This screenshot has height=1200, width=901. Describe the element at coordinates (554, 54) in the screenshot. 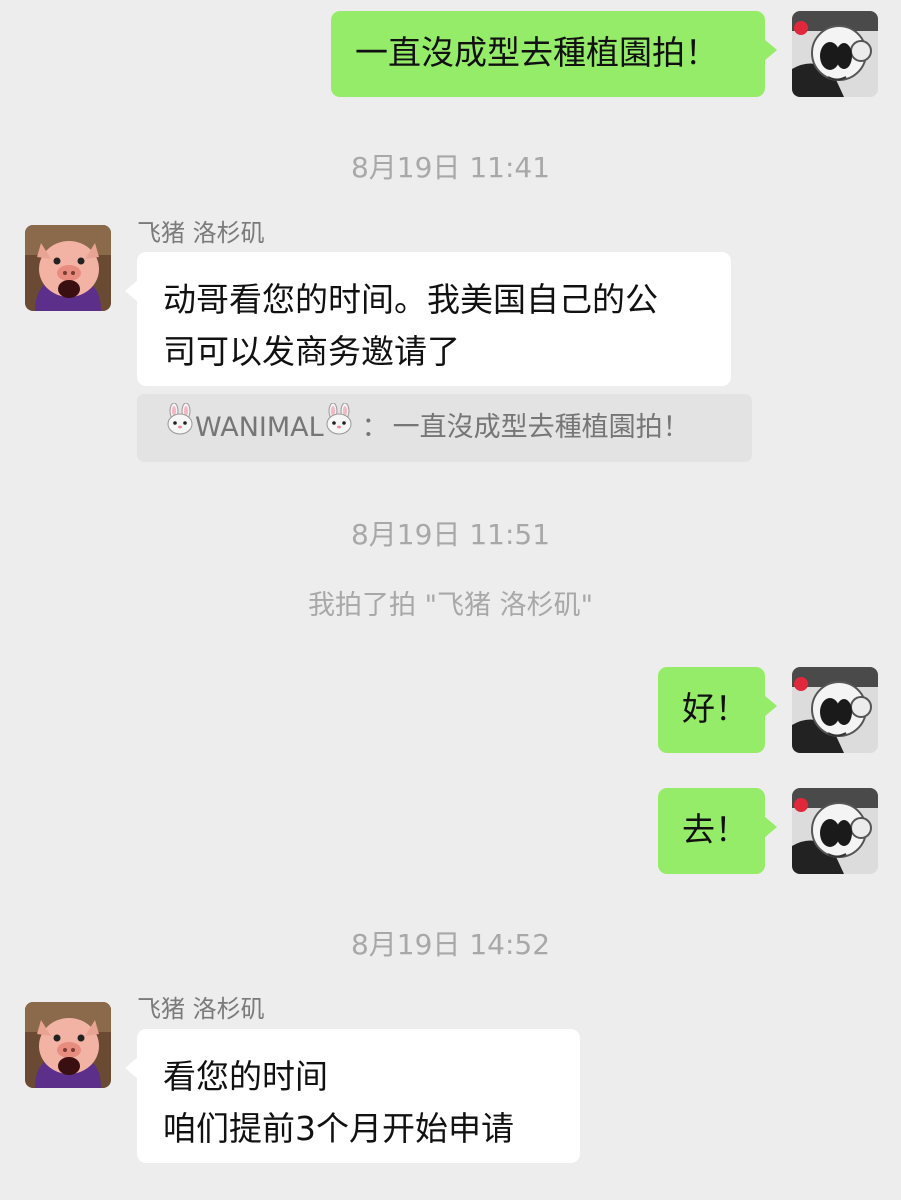

I see `outgoing-message-bubble: 一直沒成型去種植園拍！` at that location.